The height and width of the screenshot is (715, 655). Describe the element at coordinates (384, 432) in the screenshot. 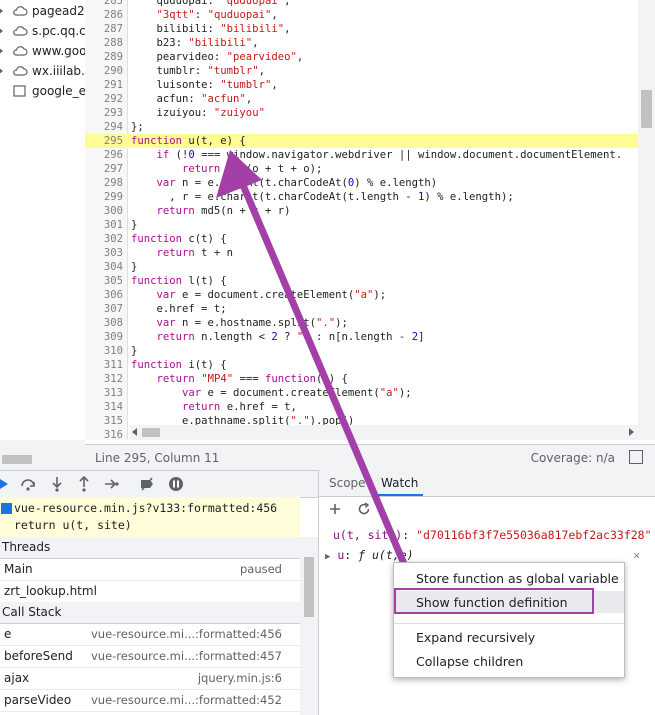

I see `editor-horizontal-scrollbar` at that location.